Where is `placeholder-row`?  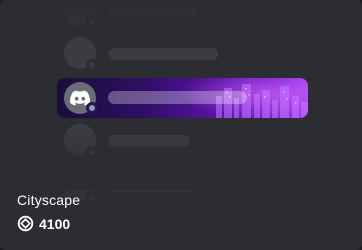
placeholder-row is located at coordinates (189, 54).